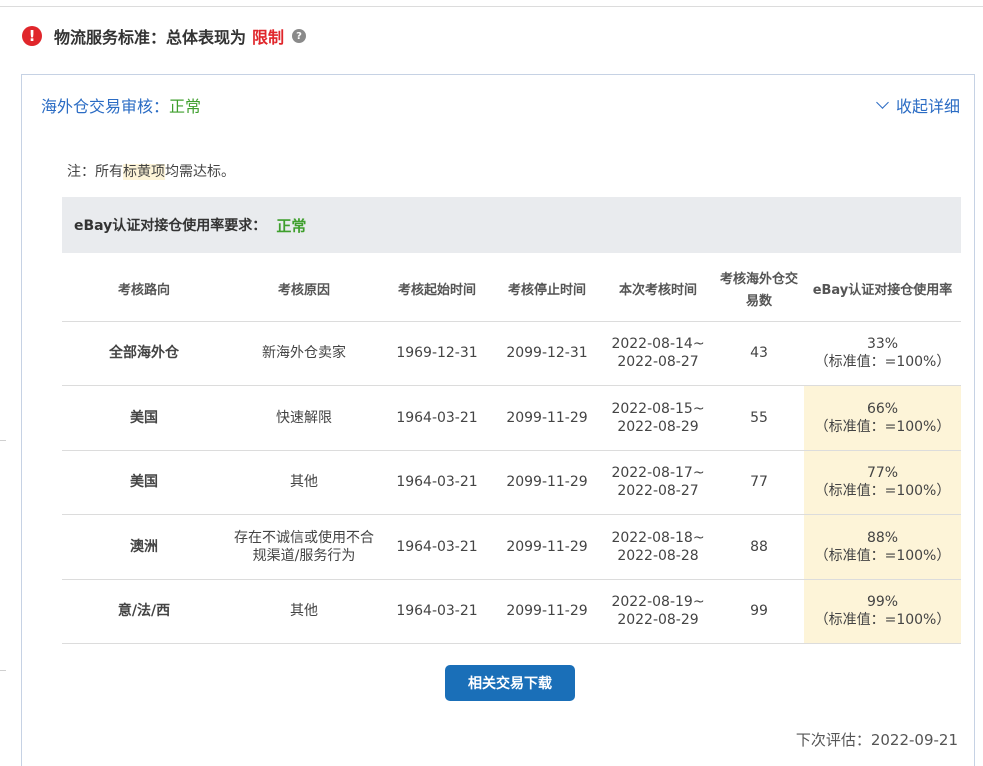  What do you see at coordinates (658, 555) in the screenshot?
I see `period-end: 2022-08-28` at bounding box center [658, 555].